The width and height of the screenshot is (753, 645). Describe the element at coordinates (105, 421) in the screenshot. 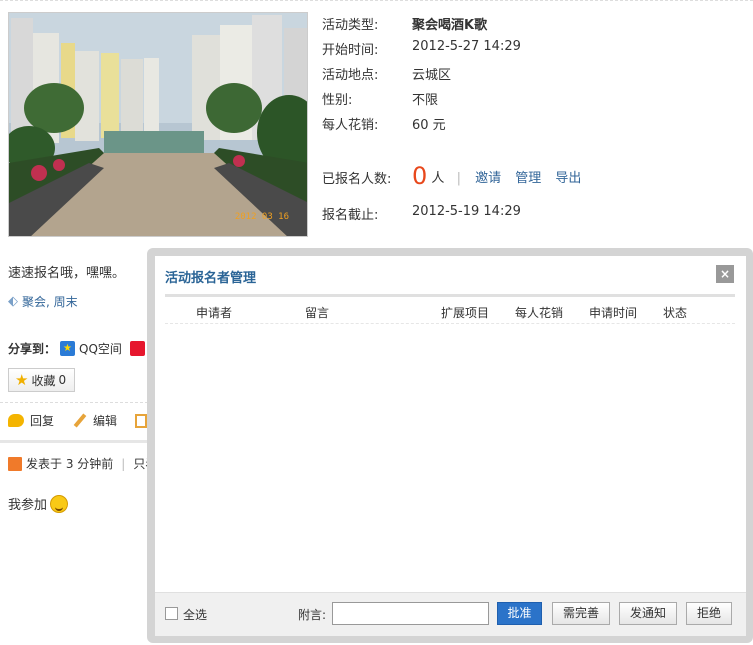

I see `edit-label: 编辑` at that location.